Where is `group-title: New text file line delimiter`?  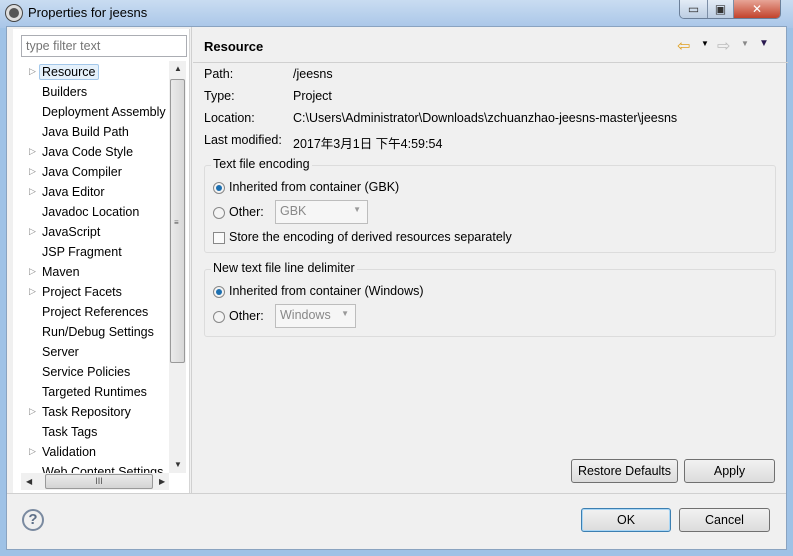 group-title: New text file line delimiter is located at coordinates (284, 268).